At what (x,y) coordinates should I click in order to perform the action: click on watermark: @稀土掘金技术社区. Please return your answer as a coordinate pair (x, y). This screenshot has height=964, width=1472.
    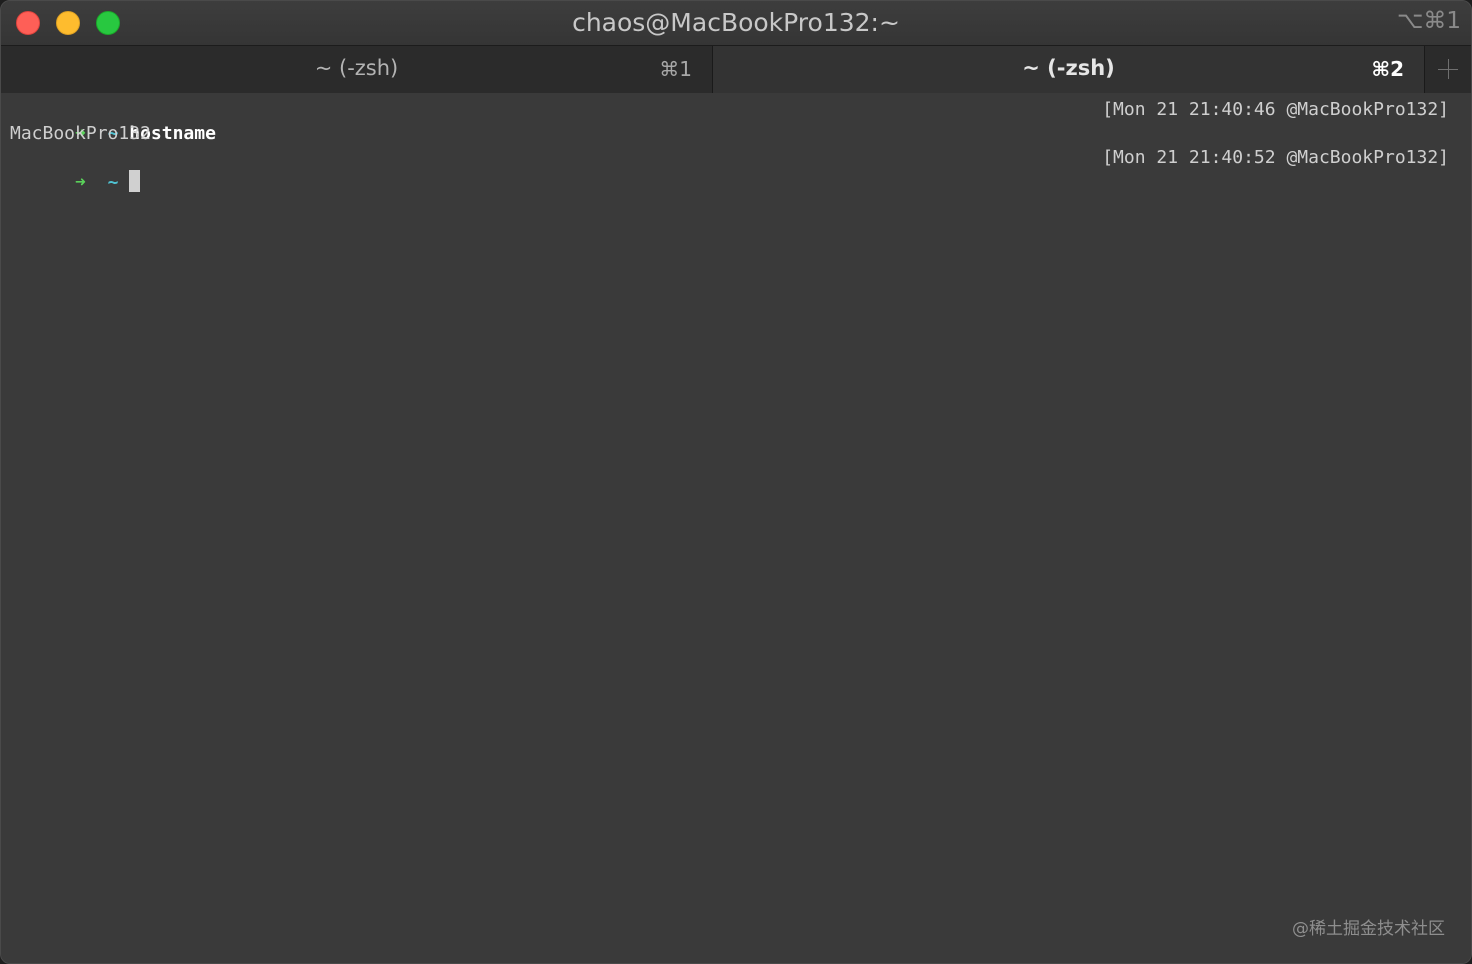
    Looking at the image, I should click on (1368, 929).